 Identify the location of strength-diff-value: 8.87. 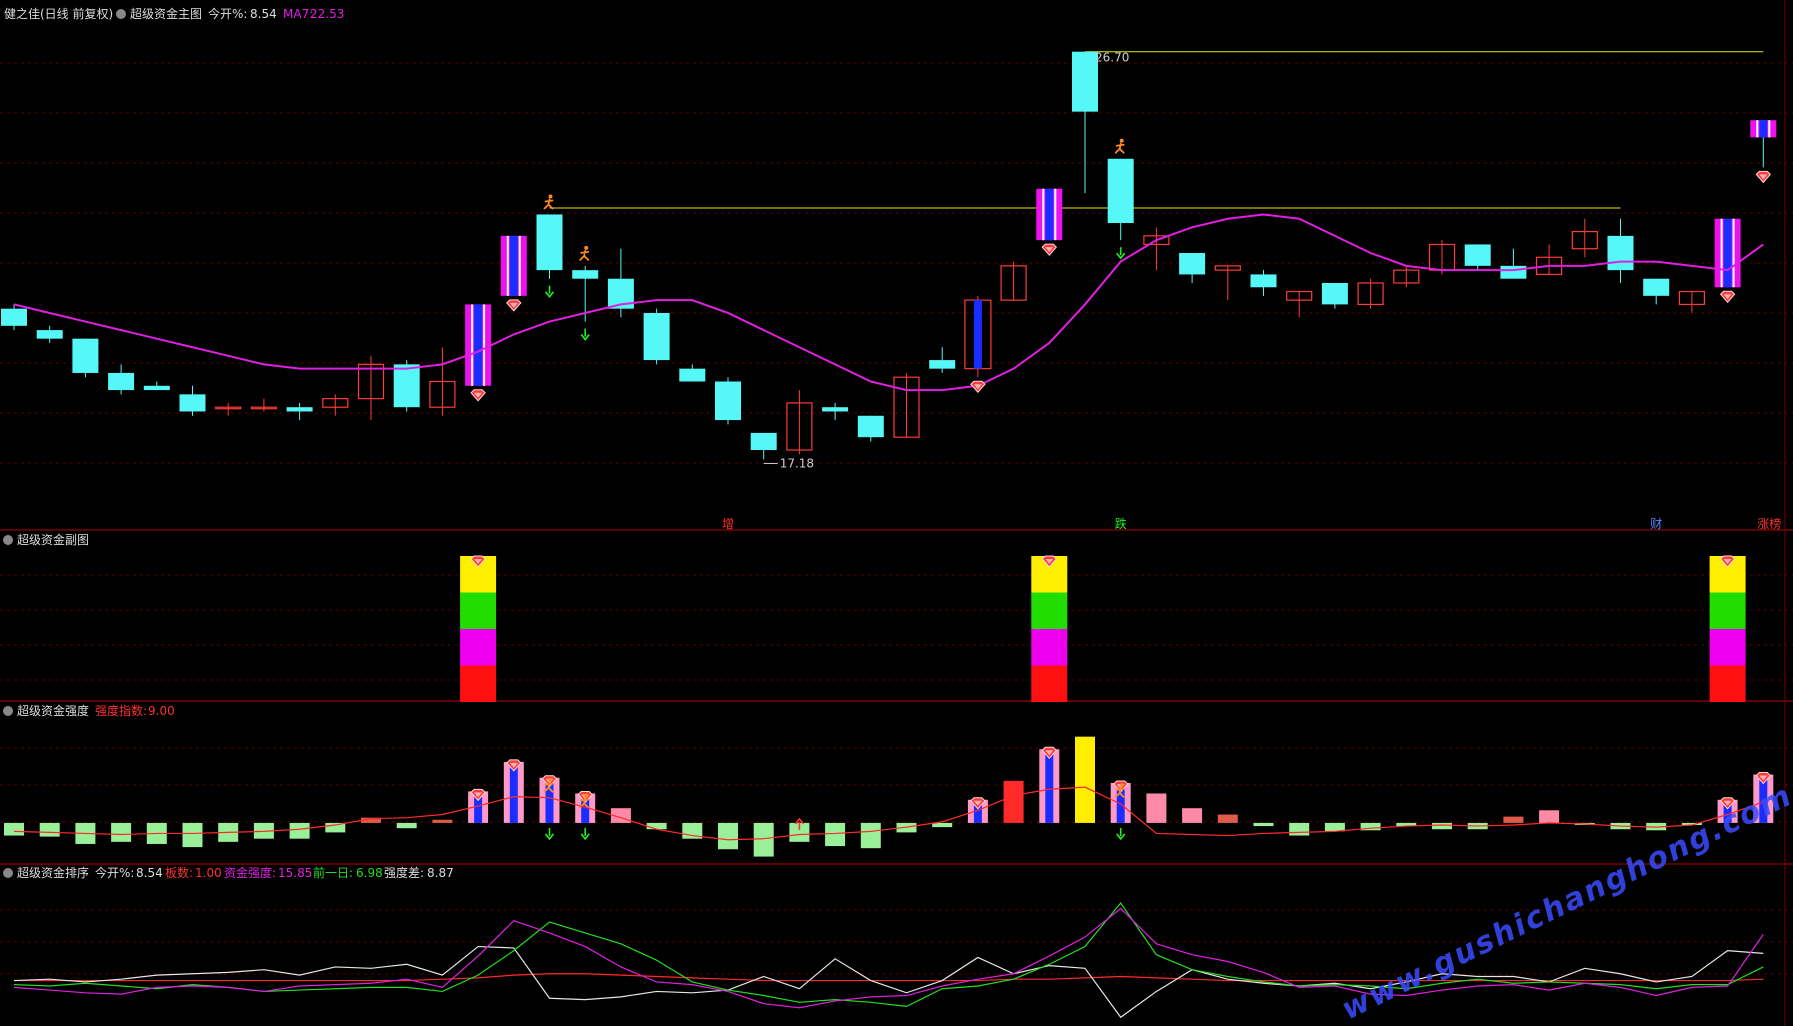
(440, 873).